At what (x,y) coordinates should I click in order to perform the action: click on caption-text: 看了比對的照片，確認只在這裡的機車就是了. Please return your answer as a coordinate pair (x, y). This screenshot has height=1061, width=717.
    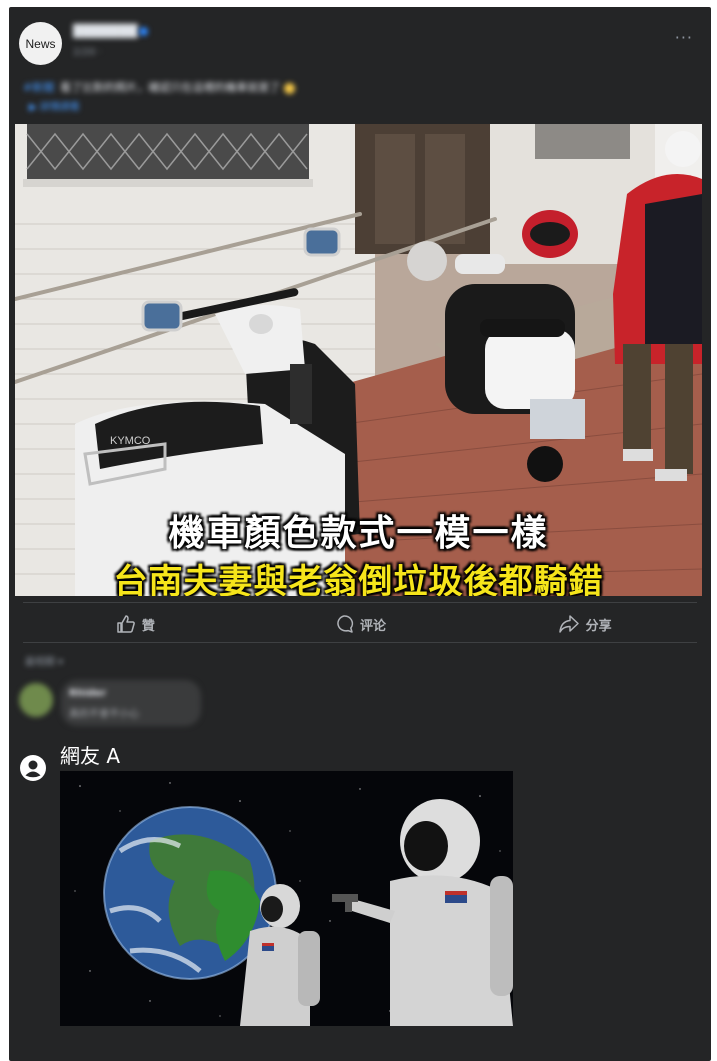
    Looking at the image, I should click on (170, 87).